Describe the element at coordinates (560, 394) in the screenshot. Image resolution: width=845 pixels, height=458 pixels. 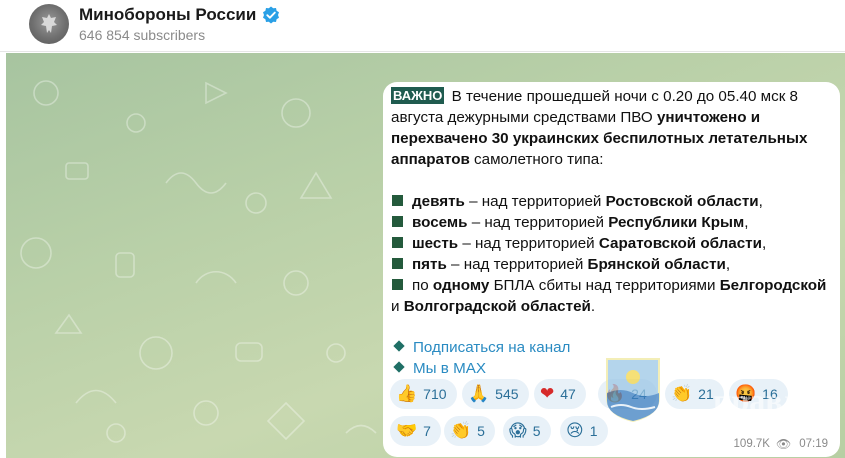
I see `reaction-heart: ❤ 47` at that location.